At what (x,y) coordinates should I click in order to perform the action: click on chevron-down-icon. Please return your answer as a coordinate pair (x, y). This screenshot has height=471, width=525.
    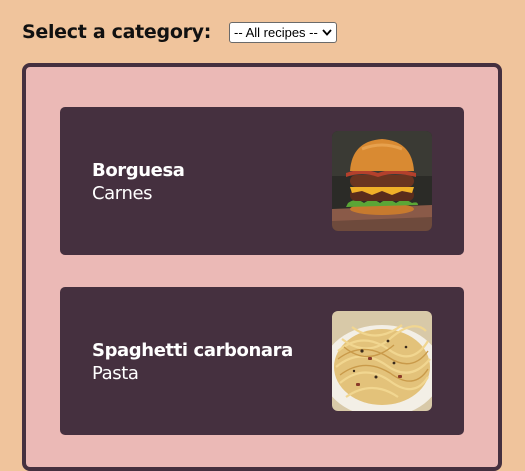
    Looking at the image, I should click on (327, 32).